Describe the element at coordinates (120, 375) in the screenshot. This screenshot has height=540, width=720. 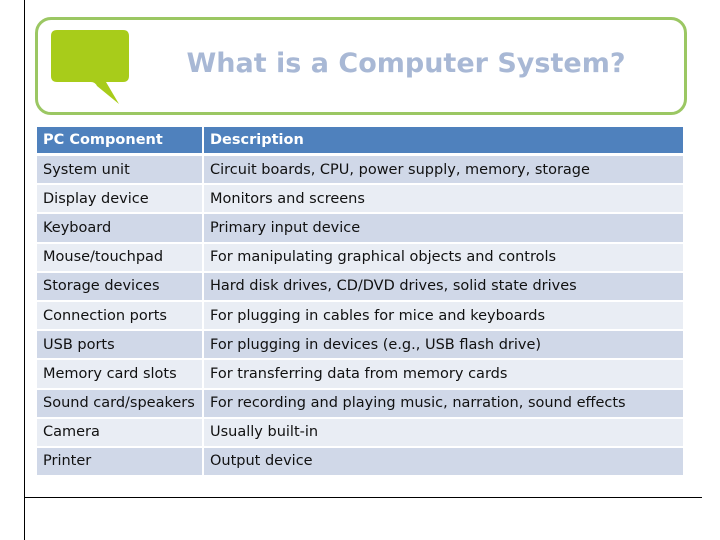
I see `component-cell: Memory card slots` at that location.